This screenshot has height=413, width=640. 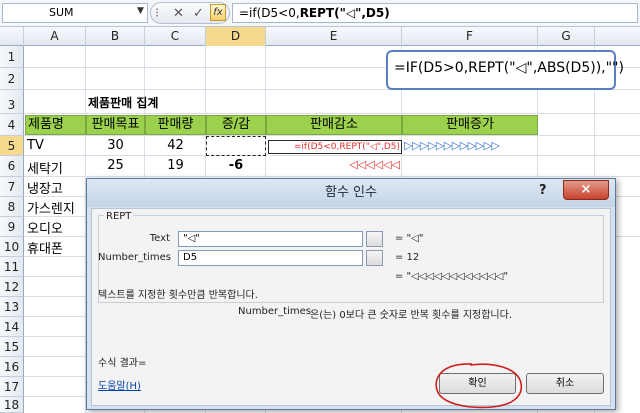 What do you see at coordinates (334, 125) in the screenshot?
I see `header-decrease: 판매감소` at bounding box center [334, 125].